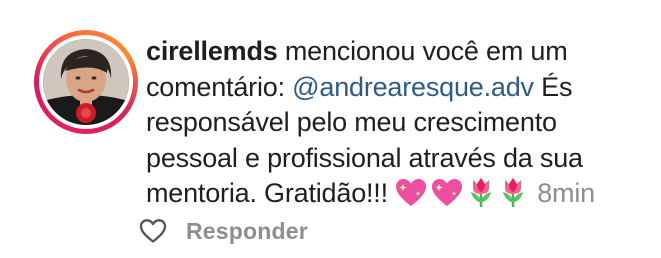 This screenshot has width=661, height=258. What do you see at coordinates (566, 193) in the screenshot?
I see `comment-timestamp: 8min` at bounding box center [566, 193].